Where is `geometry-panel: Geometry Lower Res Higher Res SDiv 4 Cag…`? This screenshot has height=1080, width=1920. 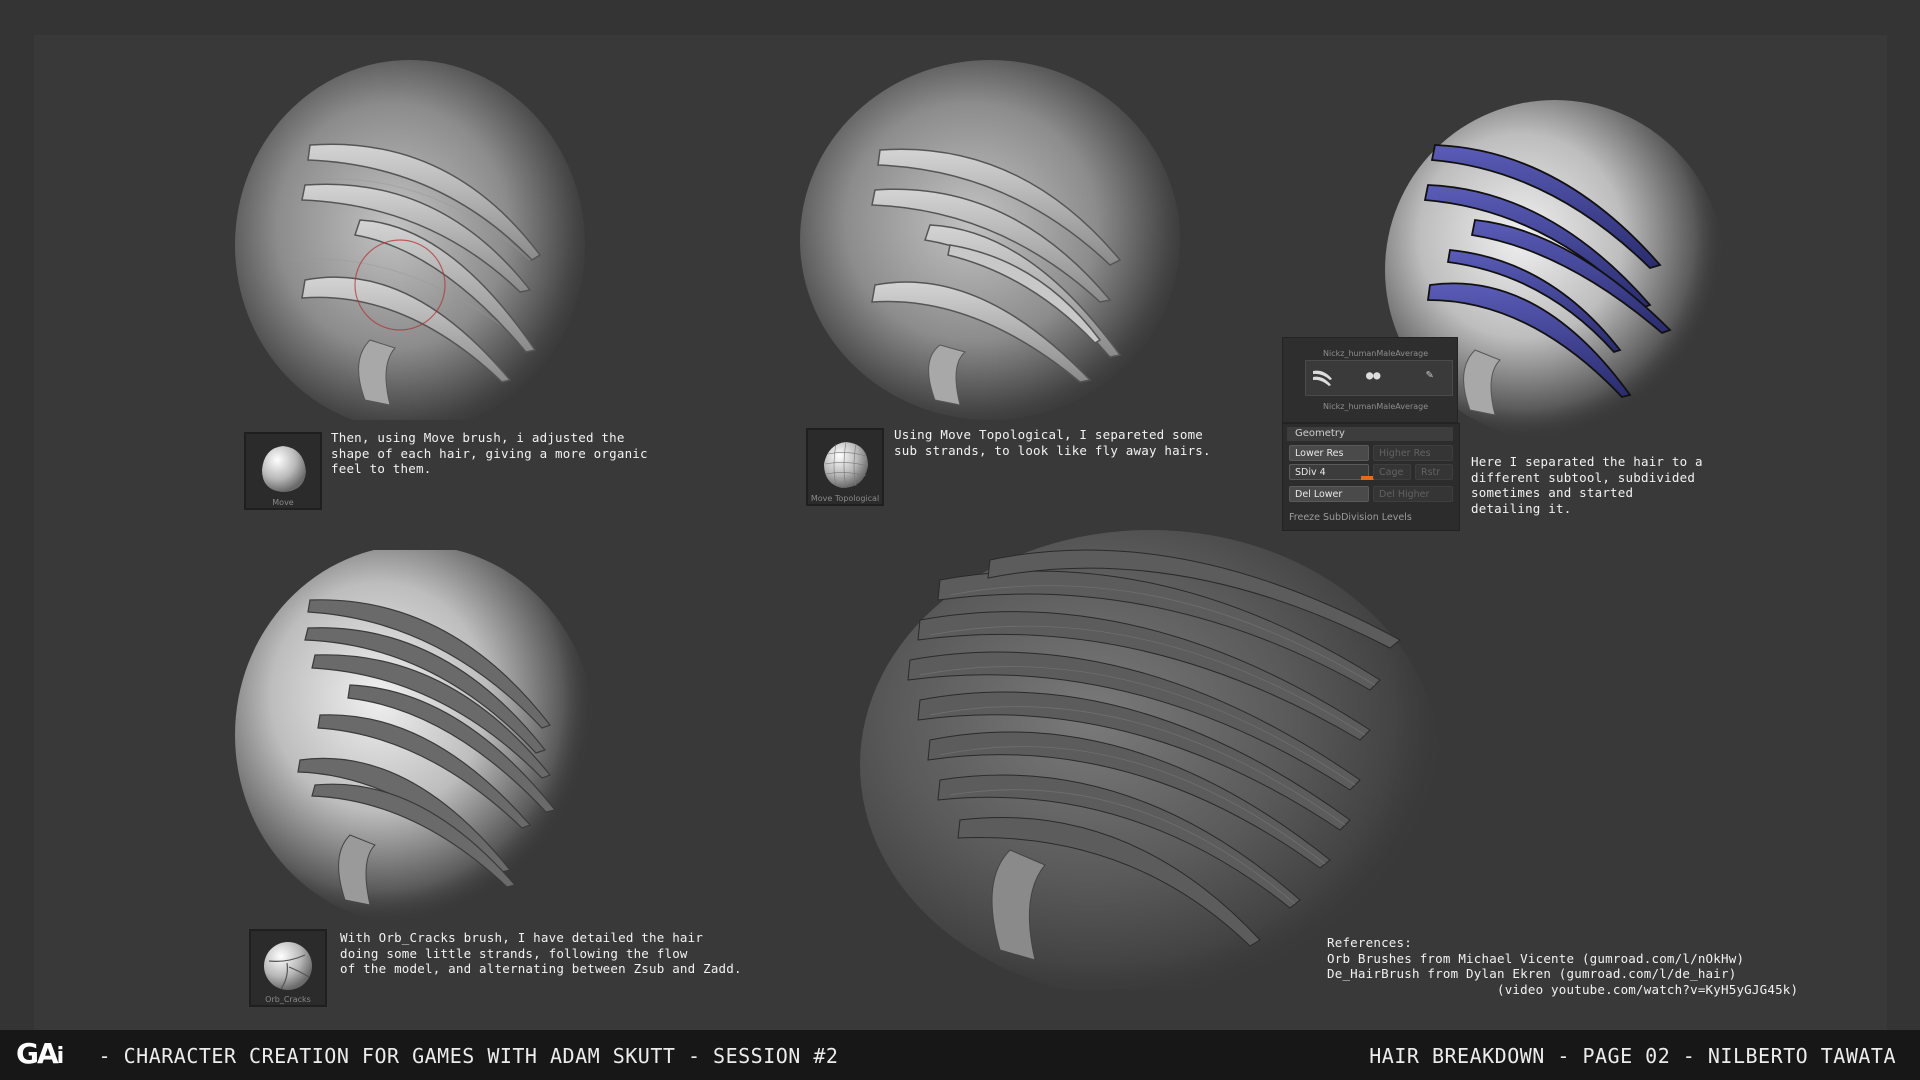
geometry-panel: Geometry Lower Res Higher Res SDiv 4 Cag… is located at coordinates (1371, 477).